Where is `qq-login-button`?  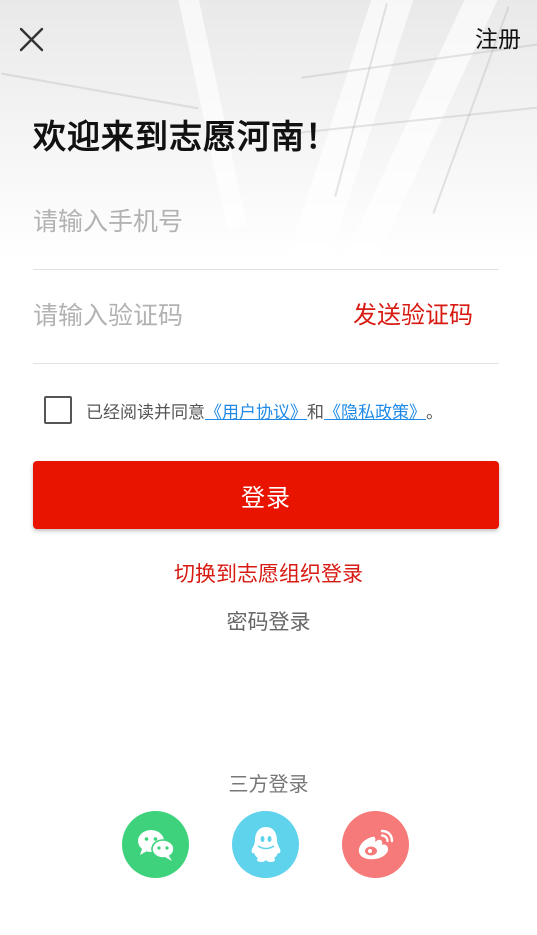 qq-login-button is located at coordinates (265, 844).